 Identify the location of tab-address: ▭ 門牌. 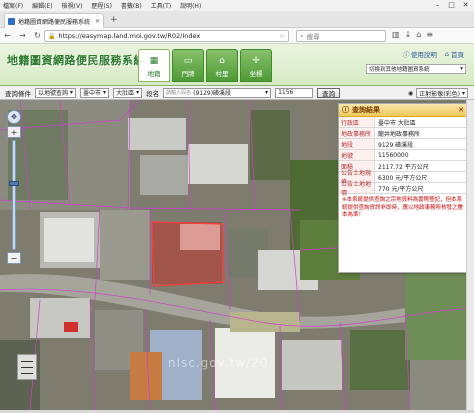
(188, 65).